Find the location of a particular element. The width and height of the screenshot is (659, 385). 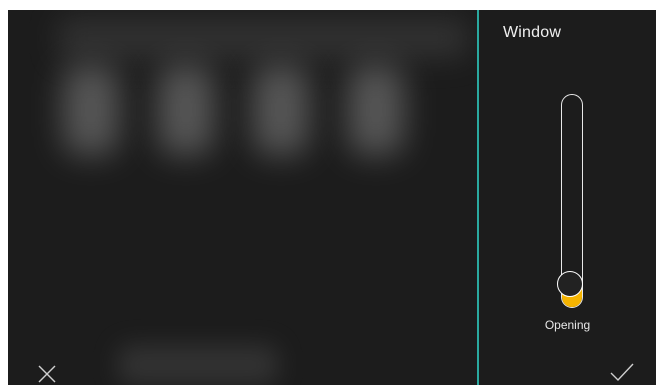

opening-slider is located at coordinates (570, 202).